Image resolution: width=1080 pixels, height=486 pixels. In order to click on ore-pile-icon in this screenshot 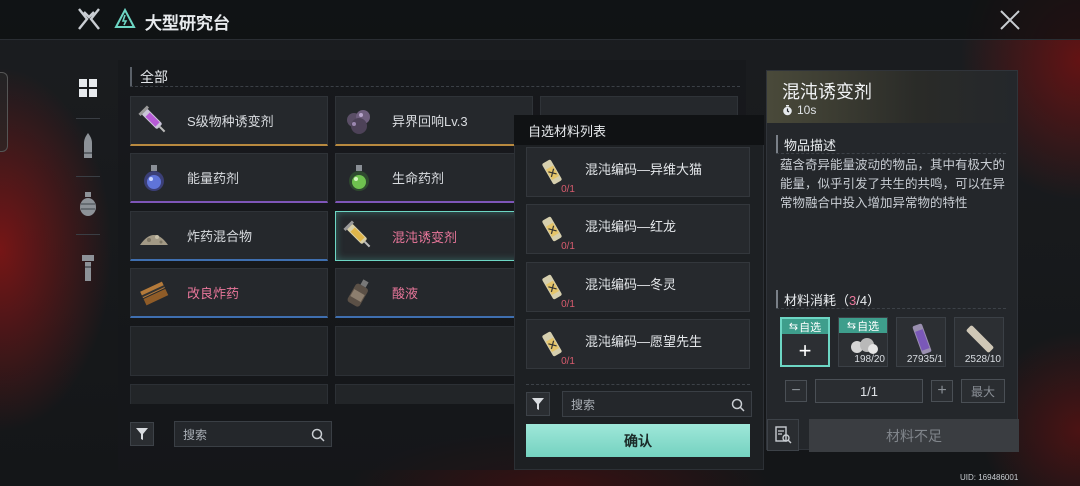, I will do `click(864, 346)`.